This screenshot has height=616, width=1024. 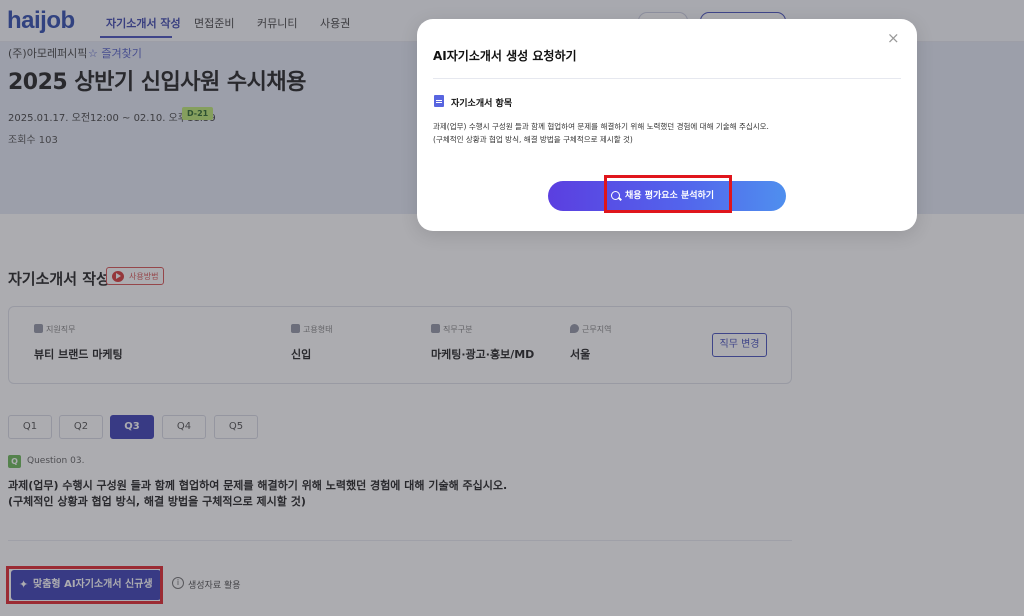 What do you see at coordinates (505, 56) in the screenshot?
I see `modal-title: AI자기소개서 생성 요청하기` at bounding box center [505, 56].